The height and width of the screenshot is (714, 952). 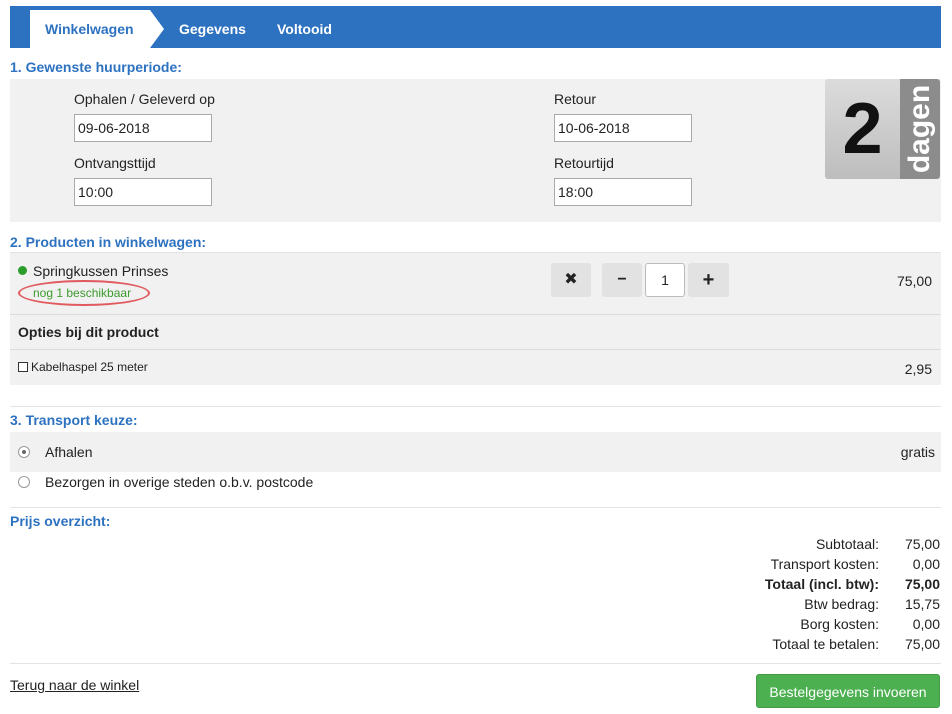 I want to click on rental-days-number: 2, so click(x=862, y=129).